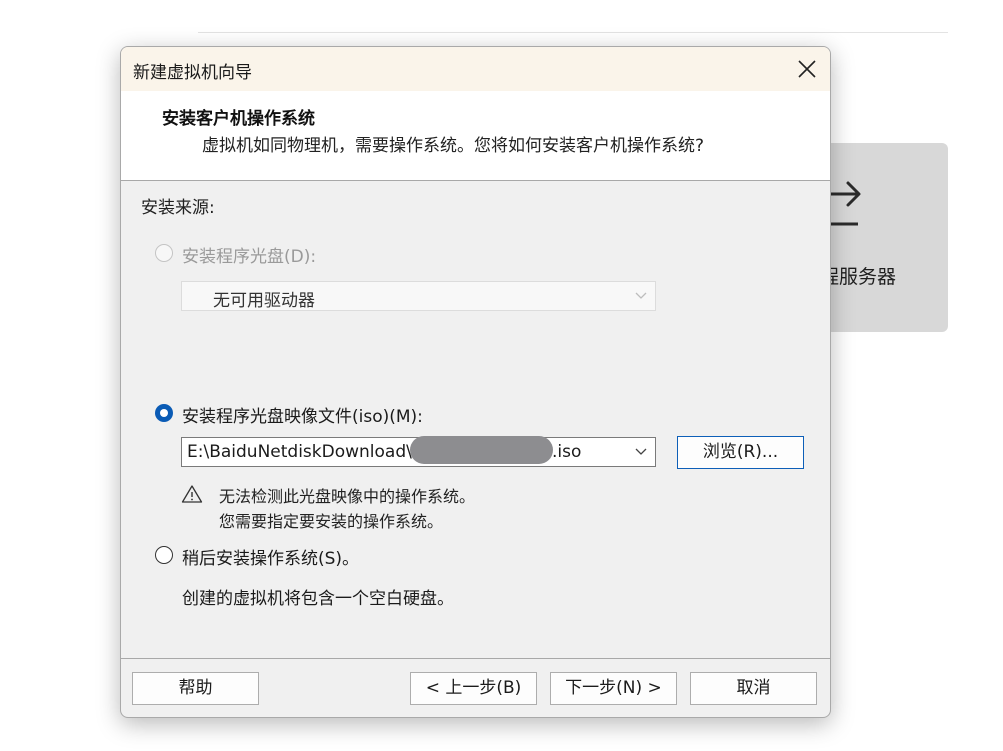  I want to click on close-icon, so click(807, 69).